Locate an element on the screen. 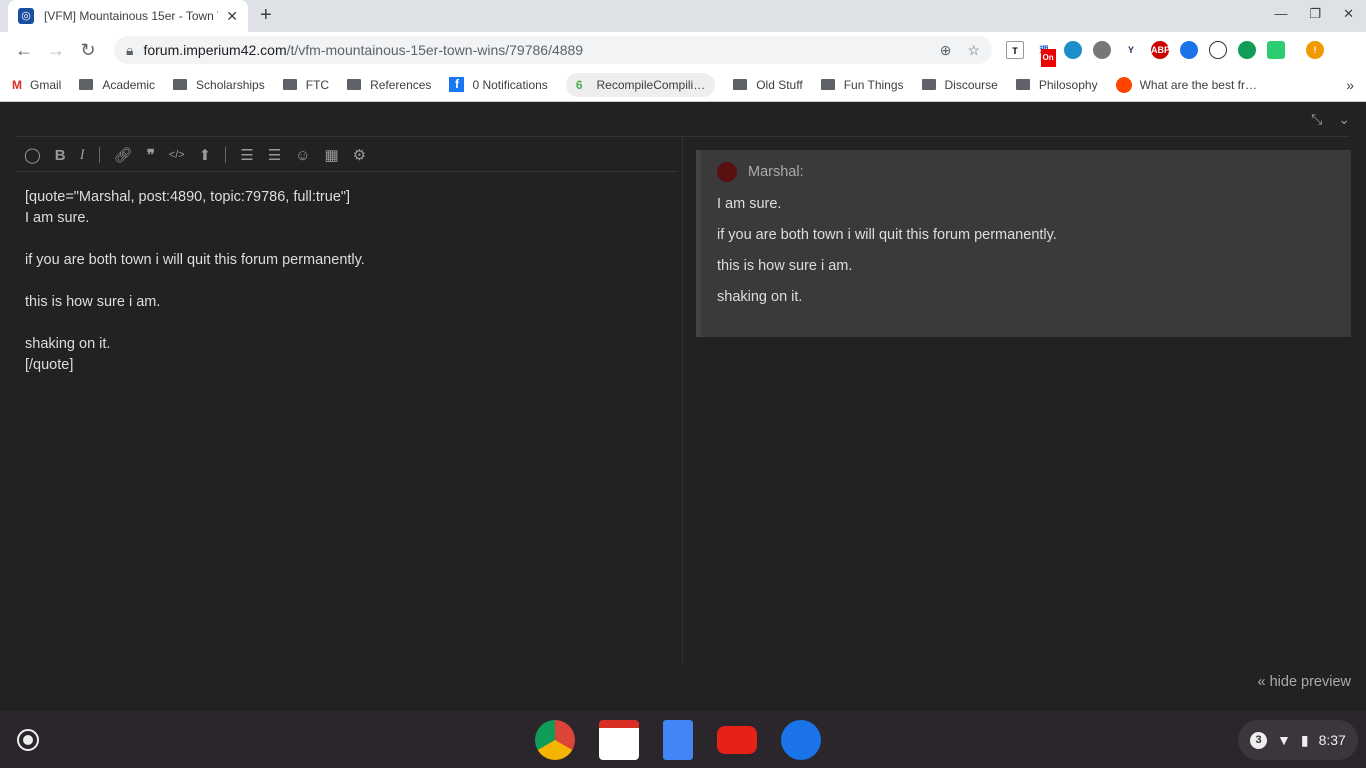  messages-icon is located at coordinates (801, 740).